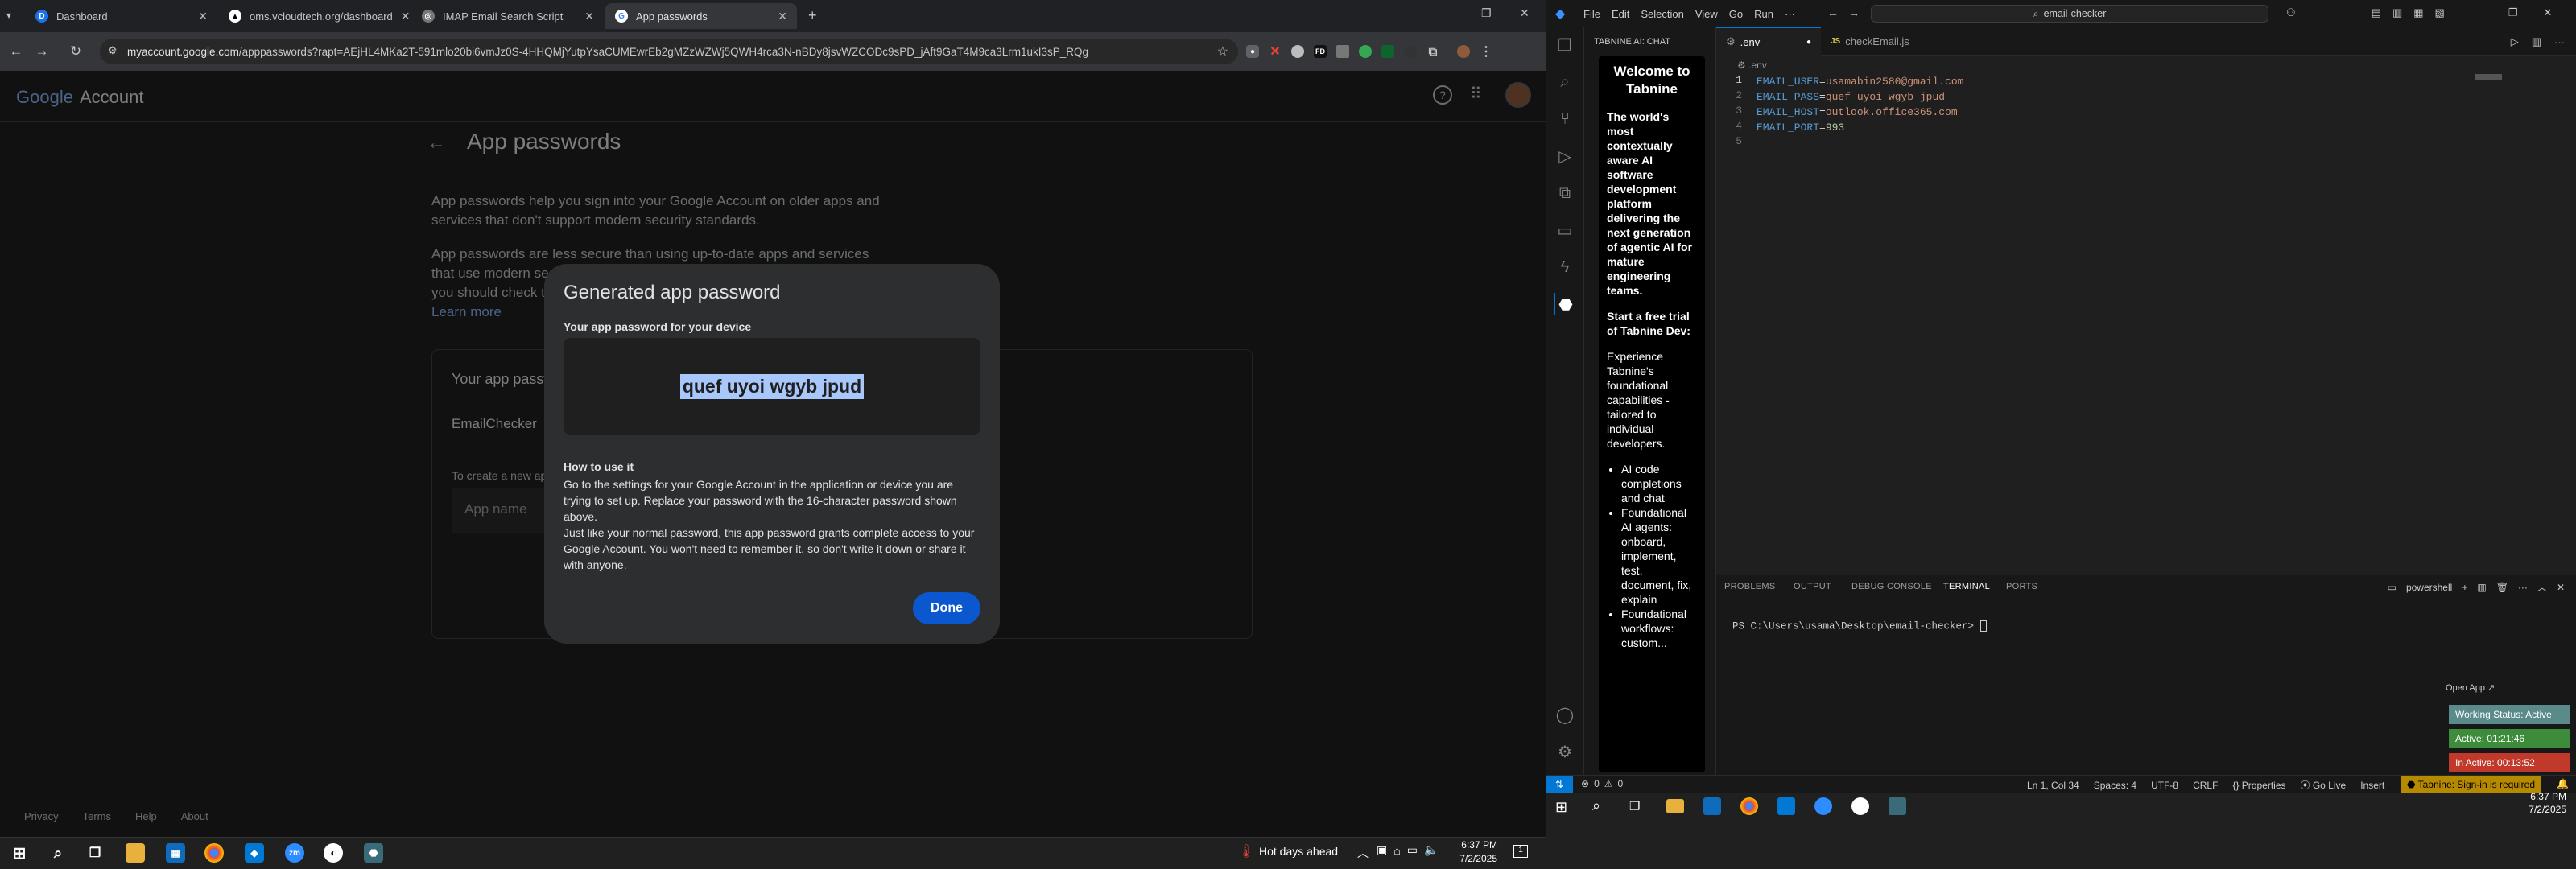 This screenshot has height=869, width=2576. I want to click on panel-tab-ports: PORTS, so click(2021, 586).